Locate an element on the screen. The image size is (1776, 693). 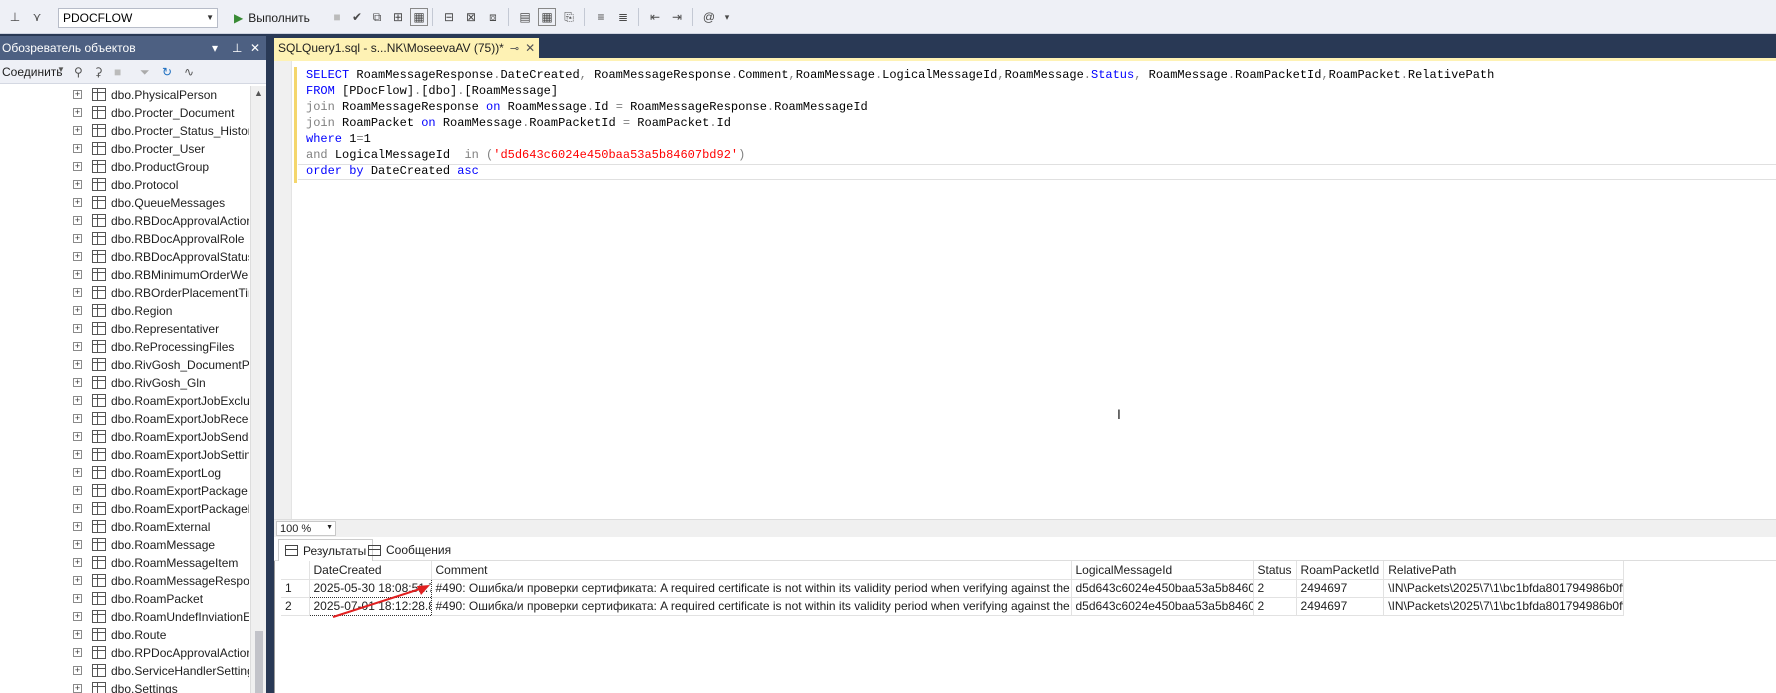
tree-item: + dbo.RoamExportPackagel is located at coordinates (125, 509).